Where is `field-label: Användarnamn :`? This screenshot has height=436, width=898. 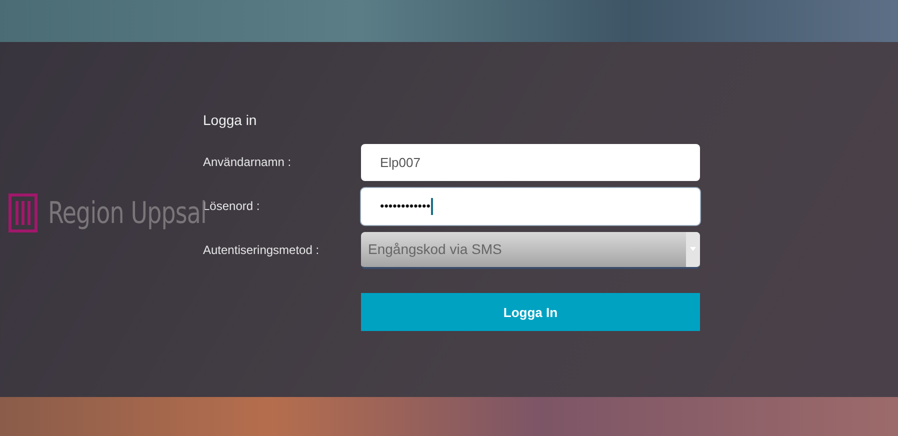
field-label: Användarnamn : is located at coordinates (247, 162).